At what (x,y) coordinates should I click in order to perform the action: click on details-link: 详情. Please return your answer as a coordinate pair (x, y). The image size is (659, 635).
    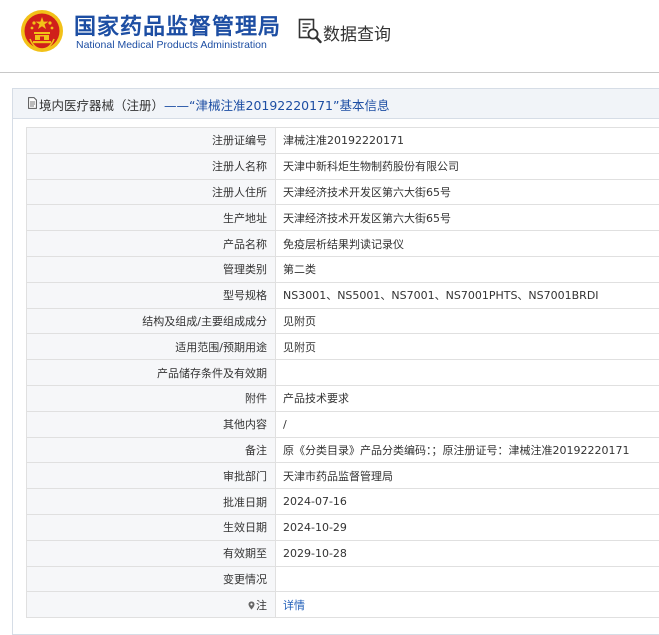
    Looking at the image, I should click on (294, 605).